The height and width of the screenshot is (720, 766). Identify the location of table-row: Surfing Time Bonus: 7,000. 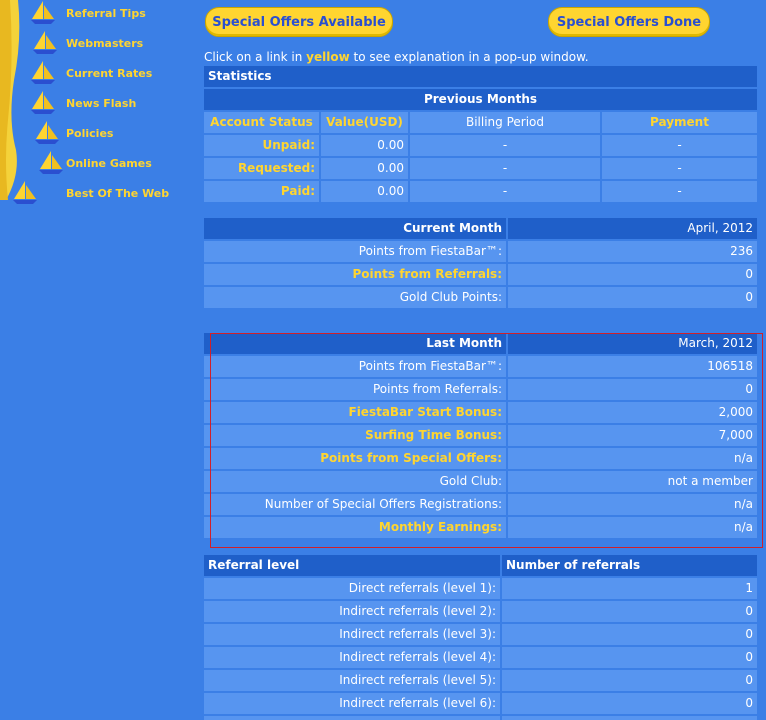
(480, 435).